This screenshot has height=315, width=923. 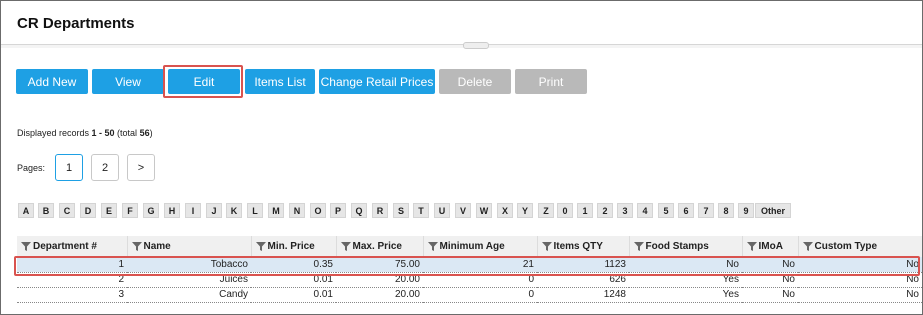 I want to click on table-cell: 20.00, so click(x=379, y=295).